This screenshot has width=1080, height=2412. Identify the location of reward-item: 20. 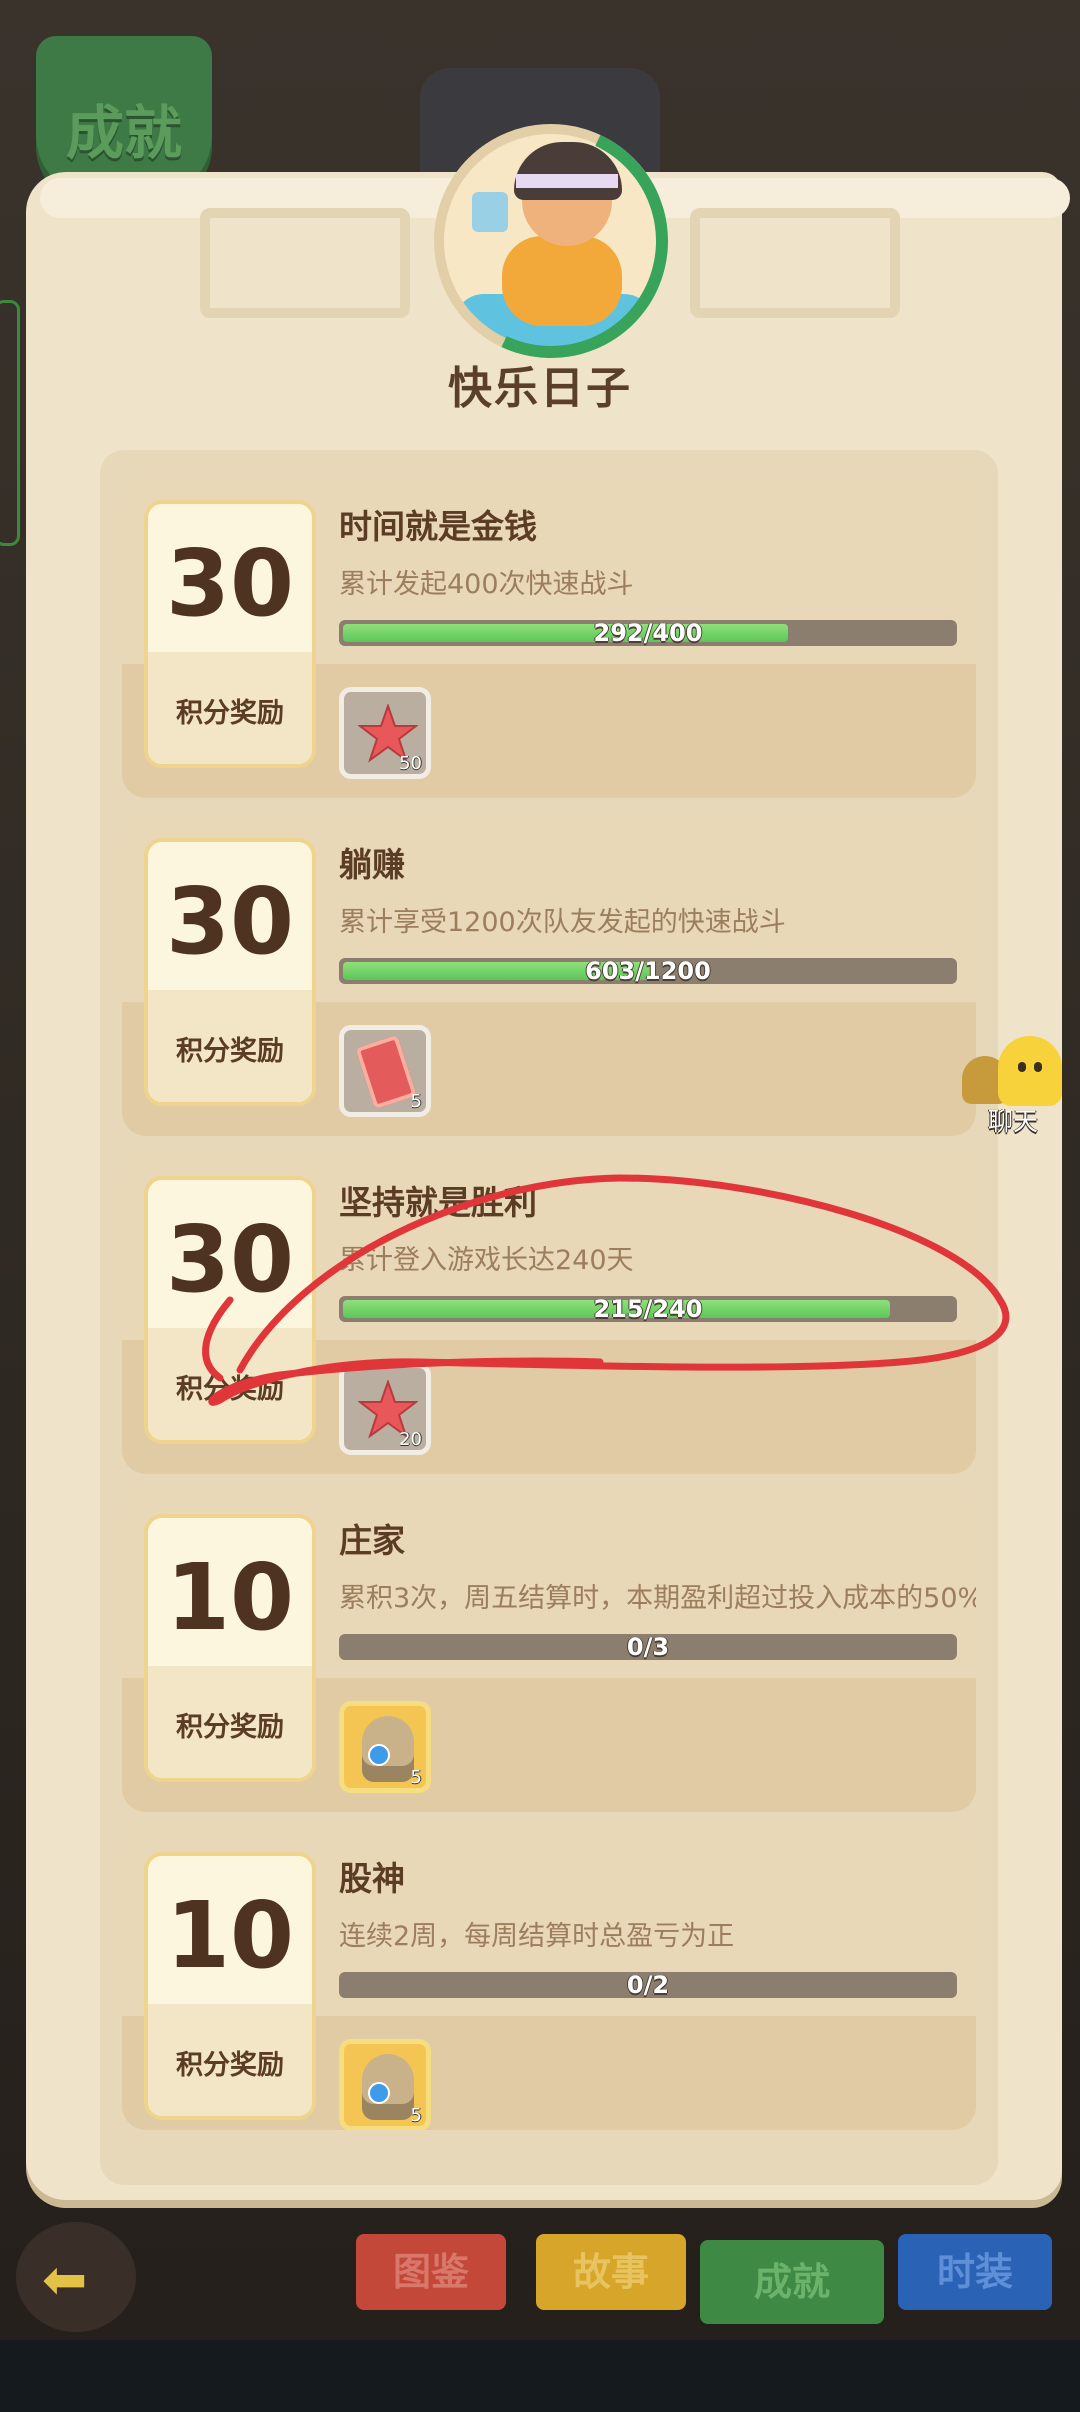
(385, 1409).